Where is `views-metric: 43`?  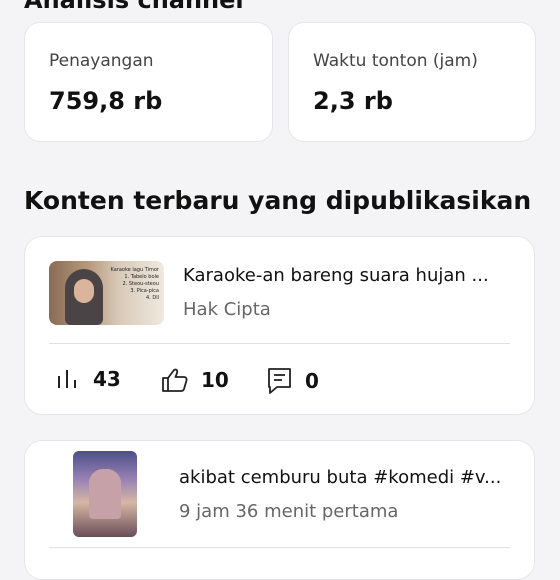 views-metric: 43 is located at coordinates (88, 379).